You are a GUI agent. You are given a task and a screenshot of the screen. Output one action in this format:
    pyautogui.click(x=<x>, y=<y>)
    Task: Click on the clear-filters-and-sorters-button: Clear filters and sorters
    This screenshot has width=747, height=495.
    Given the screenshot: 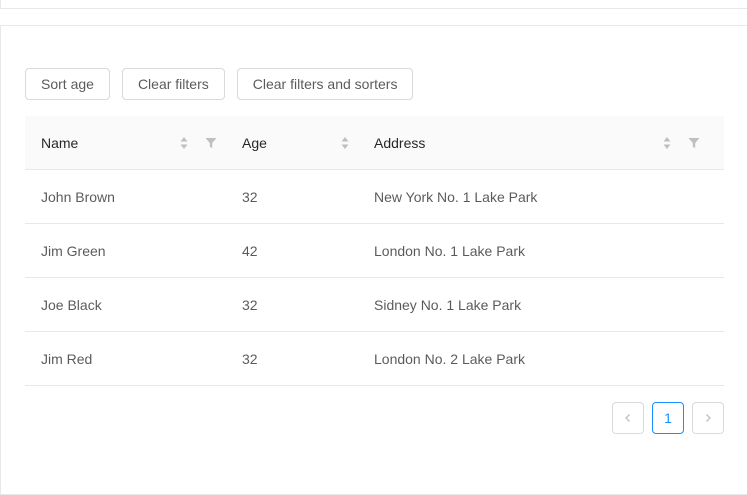 What is the action you would take?
    pyautogui.click(x=325, y=84)
    